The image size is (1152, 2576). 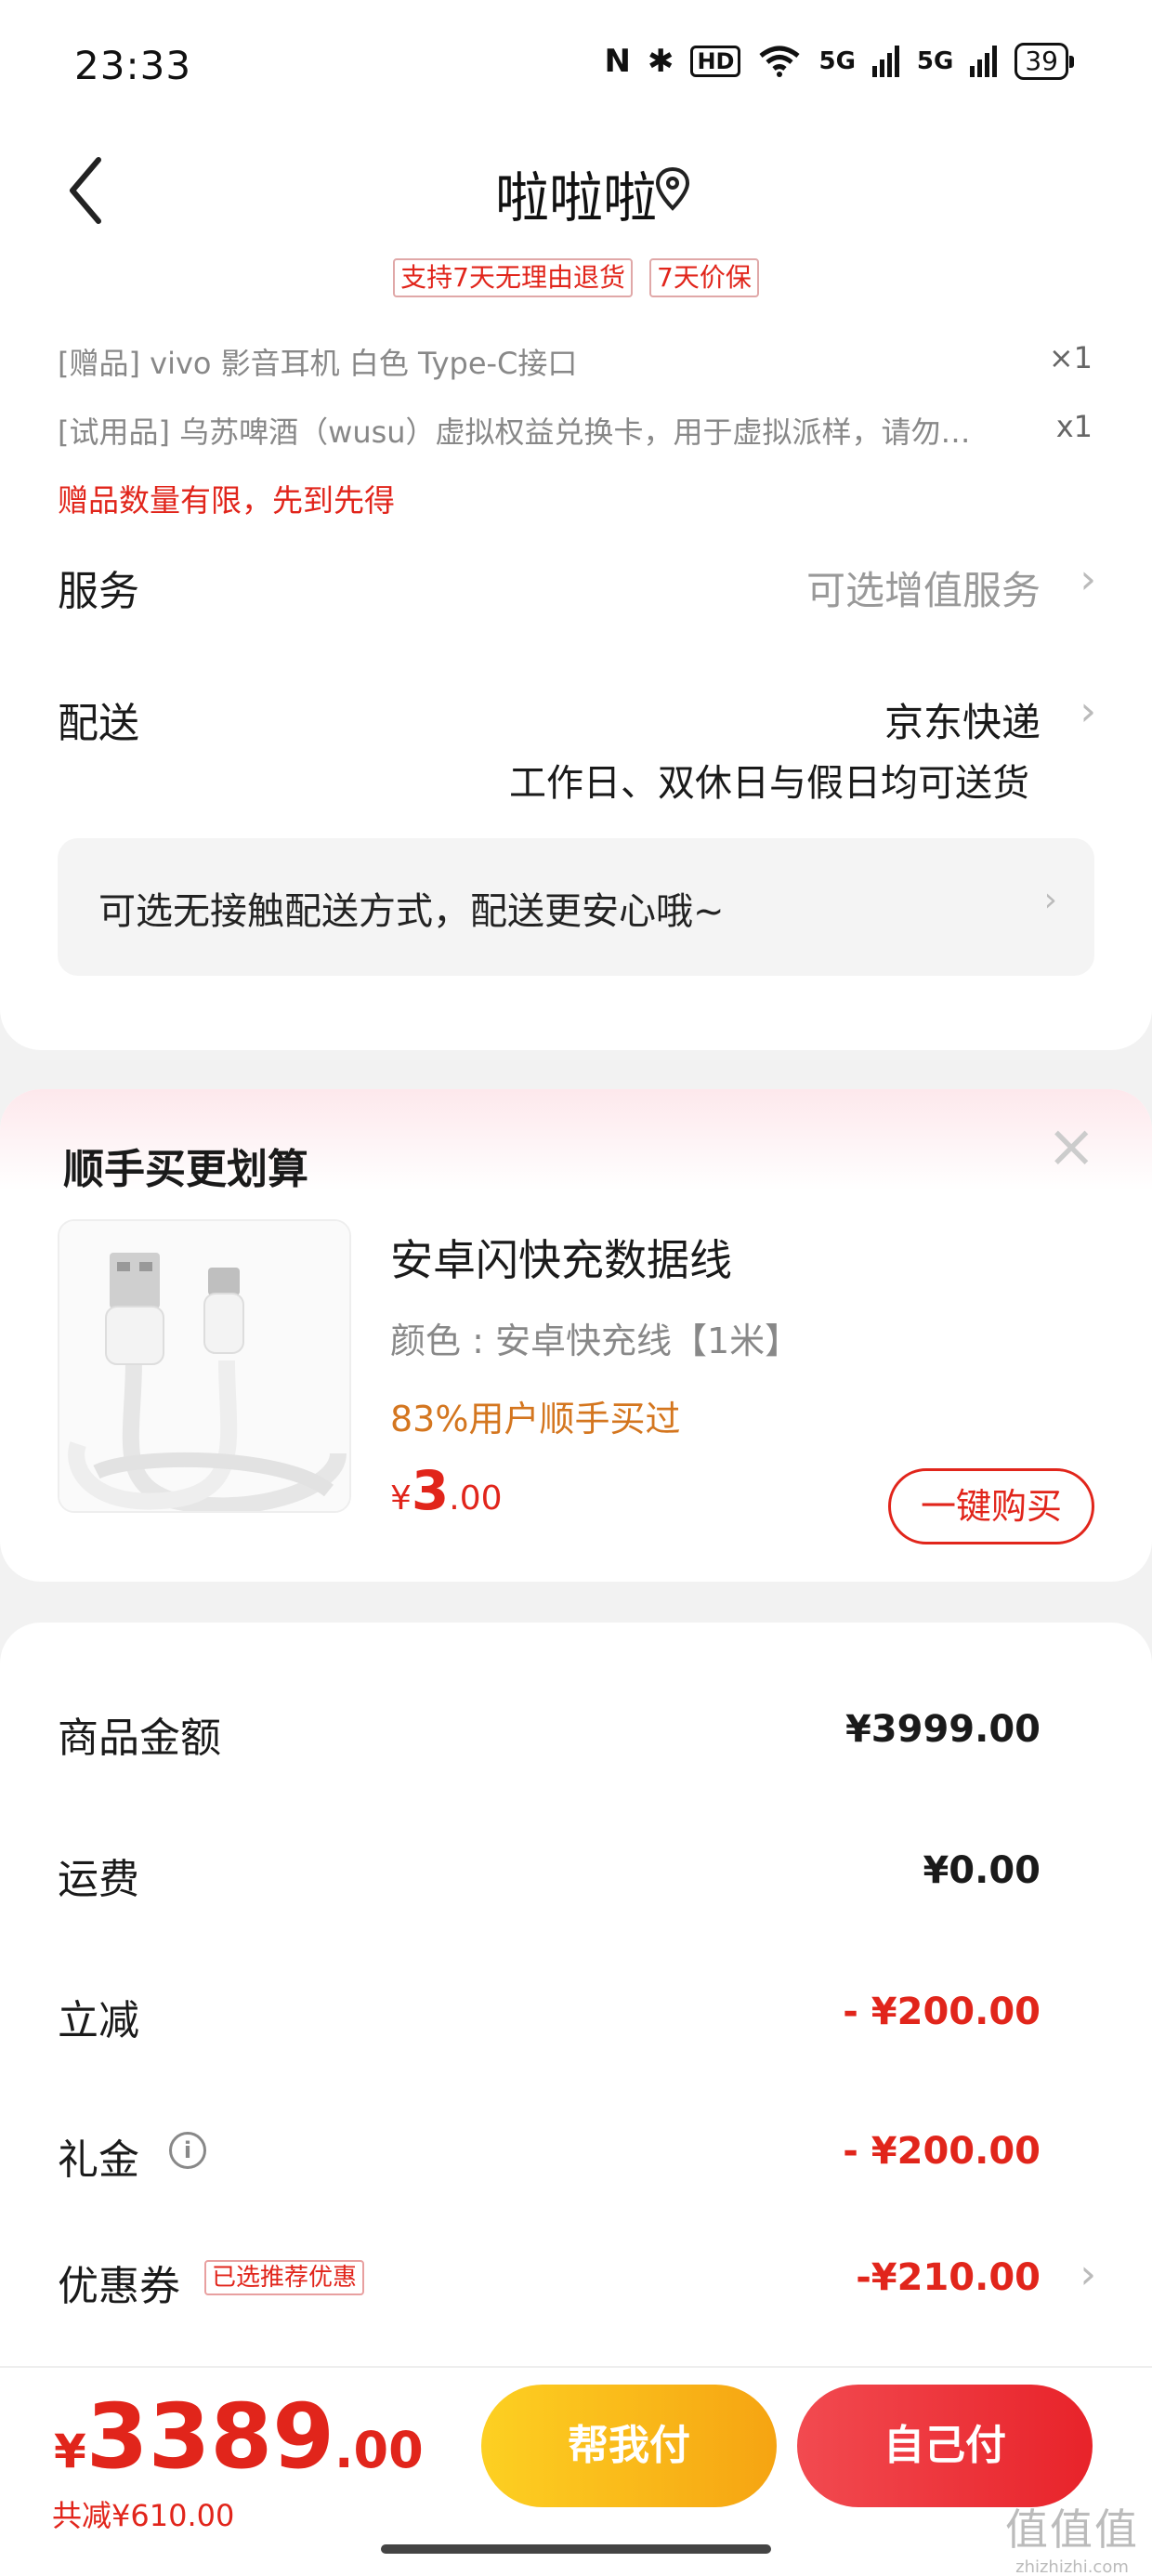 What do you see at coordinates (411, 911) in the screenshot?
I see `contactless-text: 可选无接触配送方式，配送更安心哦~` at bounding box center [411, 911].